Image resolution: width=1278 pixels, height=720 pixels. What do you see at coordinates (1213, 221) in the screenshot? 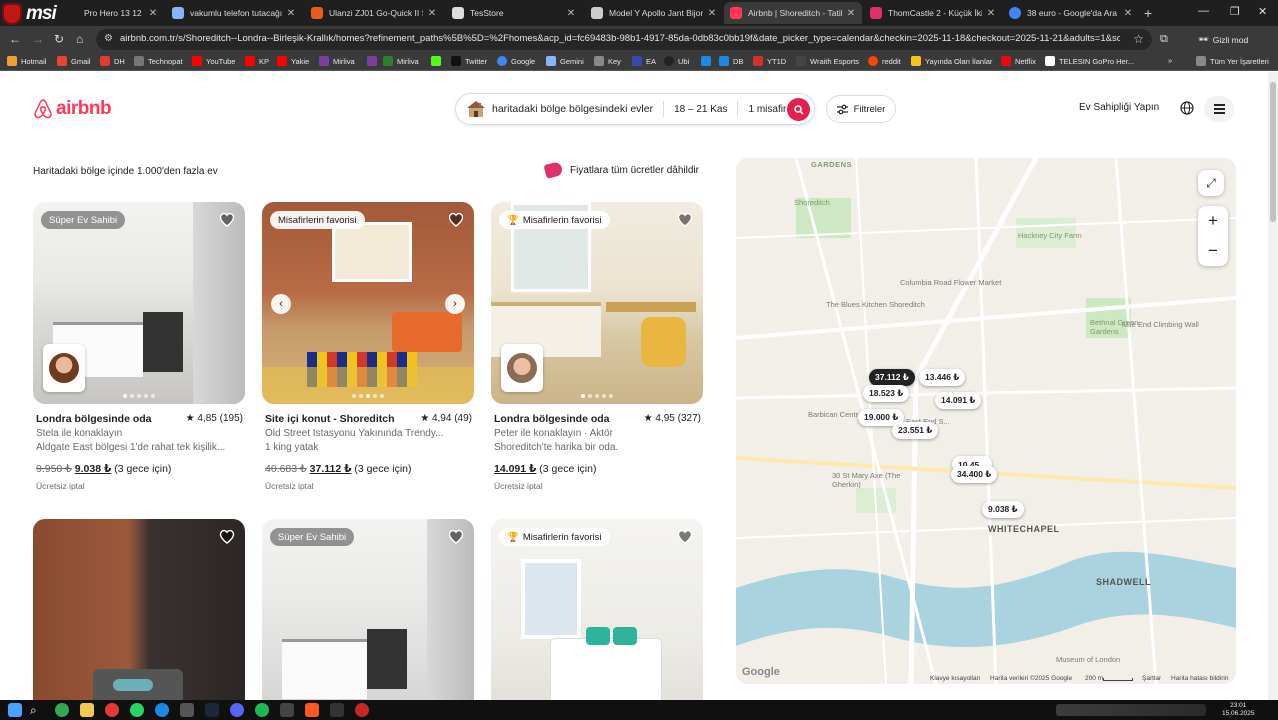
I see `zoom-in-button: +` at bounding box center [1213, 221].